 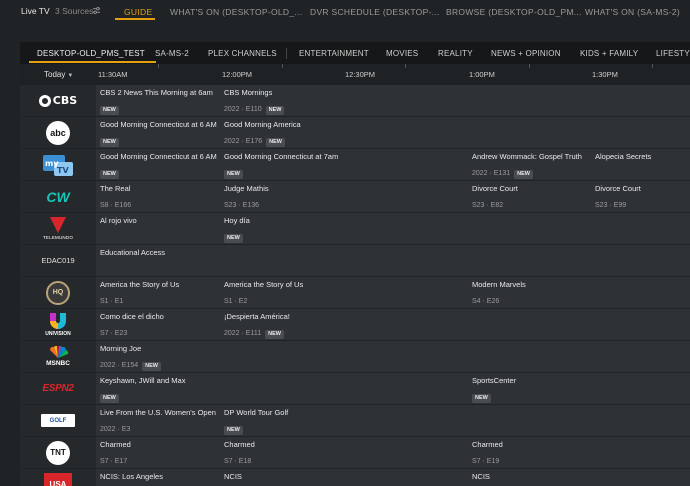 What do you see at coordinates (482, 74) in the screenshot?
I see `time-slot: 1:00PM` at bounding box center [482, 74].